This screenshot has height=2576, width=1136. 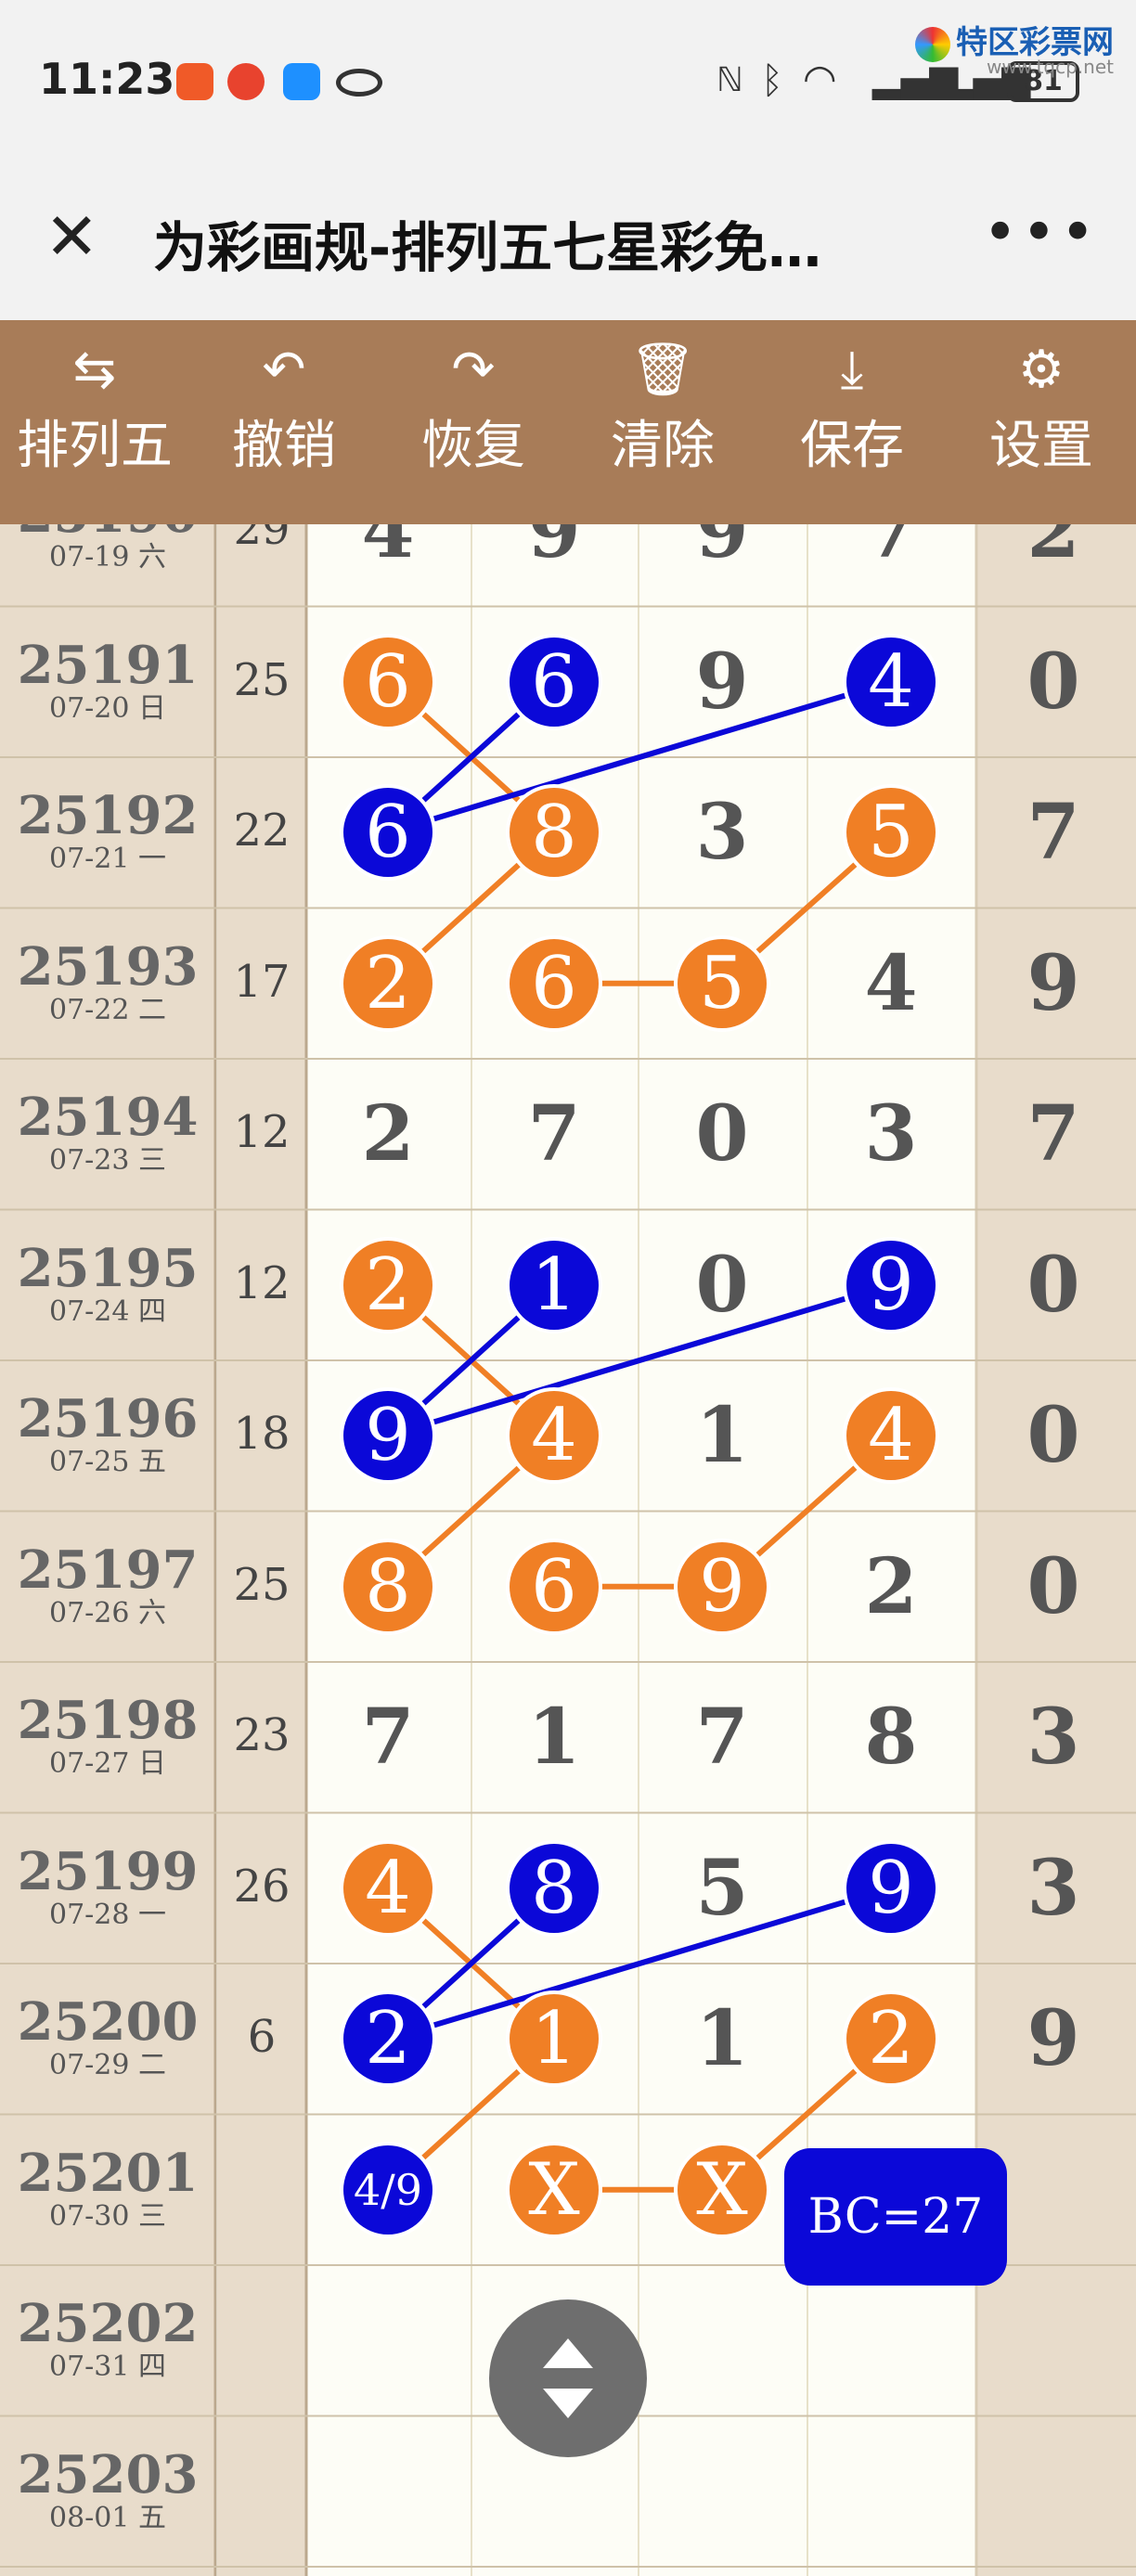 I want to click on blue-ball: 1, so click(x=554, y=1285).